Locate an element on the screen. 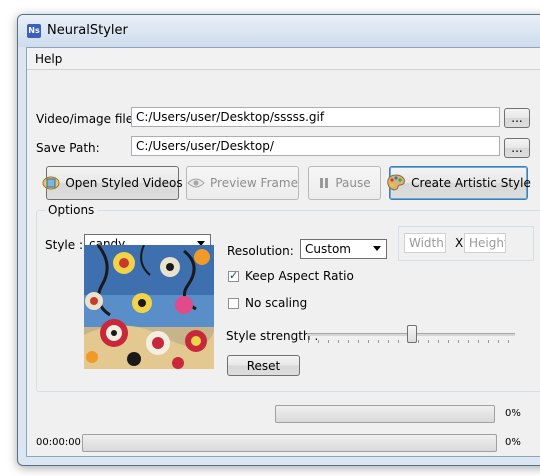  resolution-label: Resolution: is located at coordinates (260, 251).